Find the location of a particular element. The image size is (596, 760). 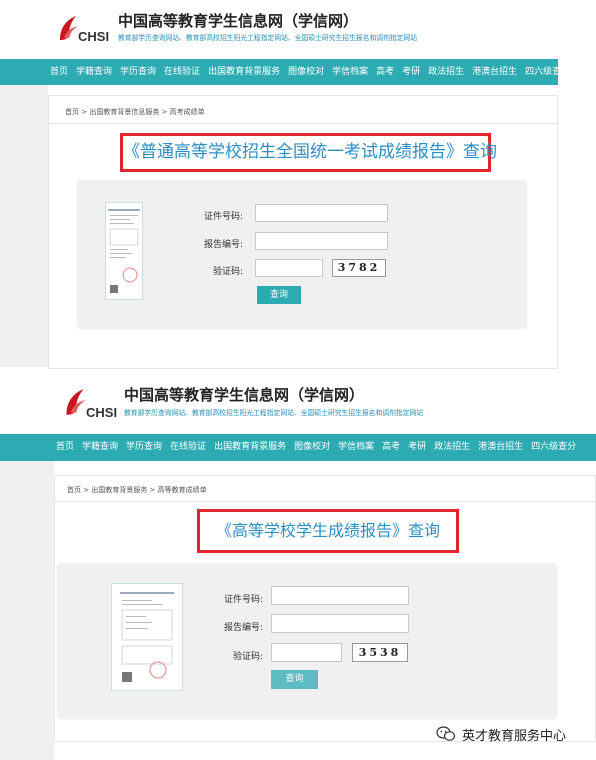

query-title-highlight: 《高等学校学生成绩报告》查询 is located at coordinates (328, 531).